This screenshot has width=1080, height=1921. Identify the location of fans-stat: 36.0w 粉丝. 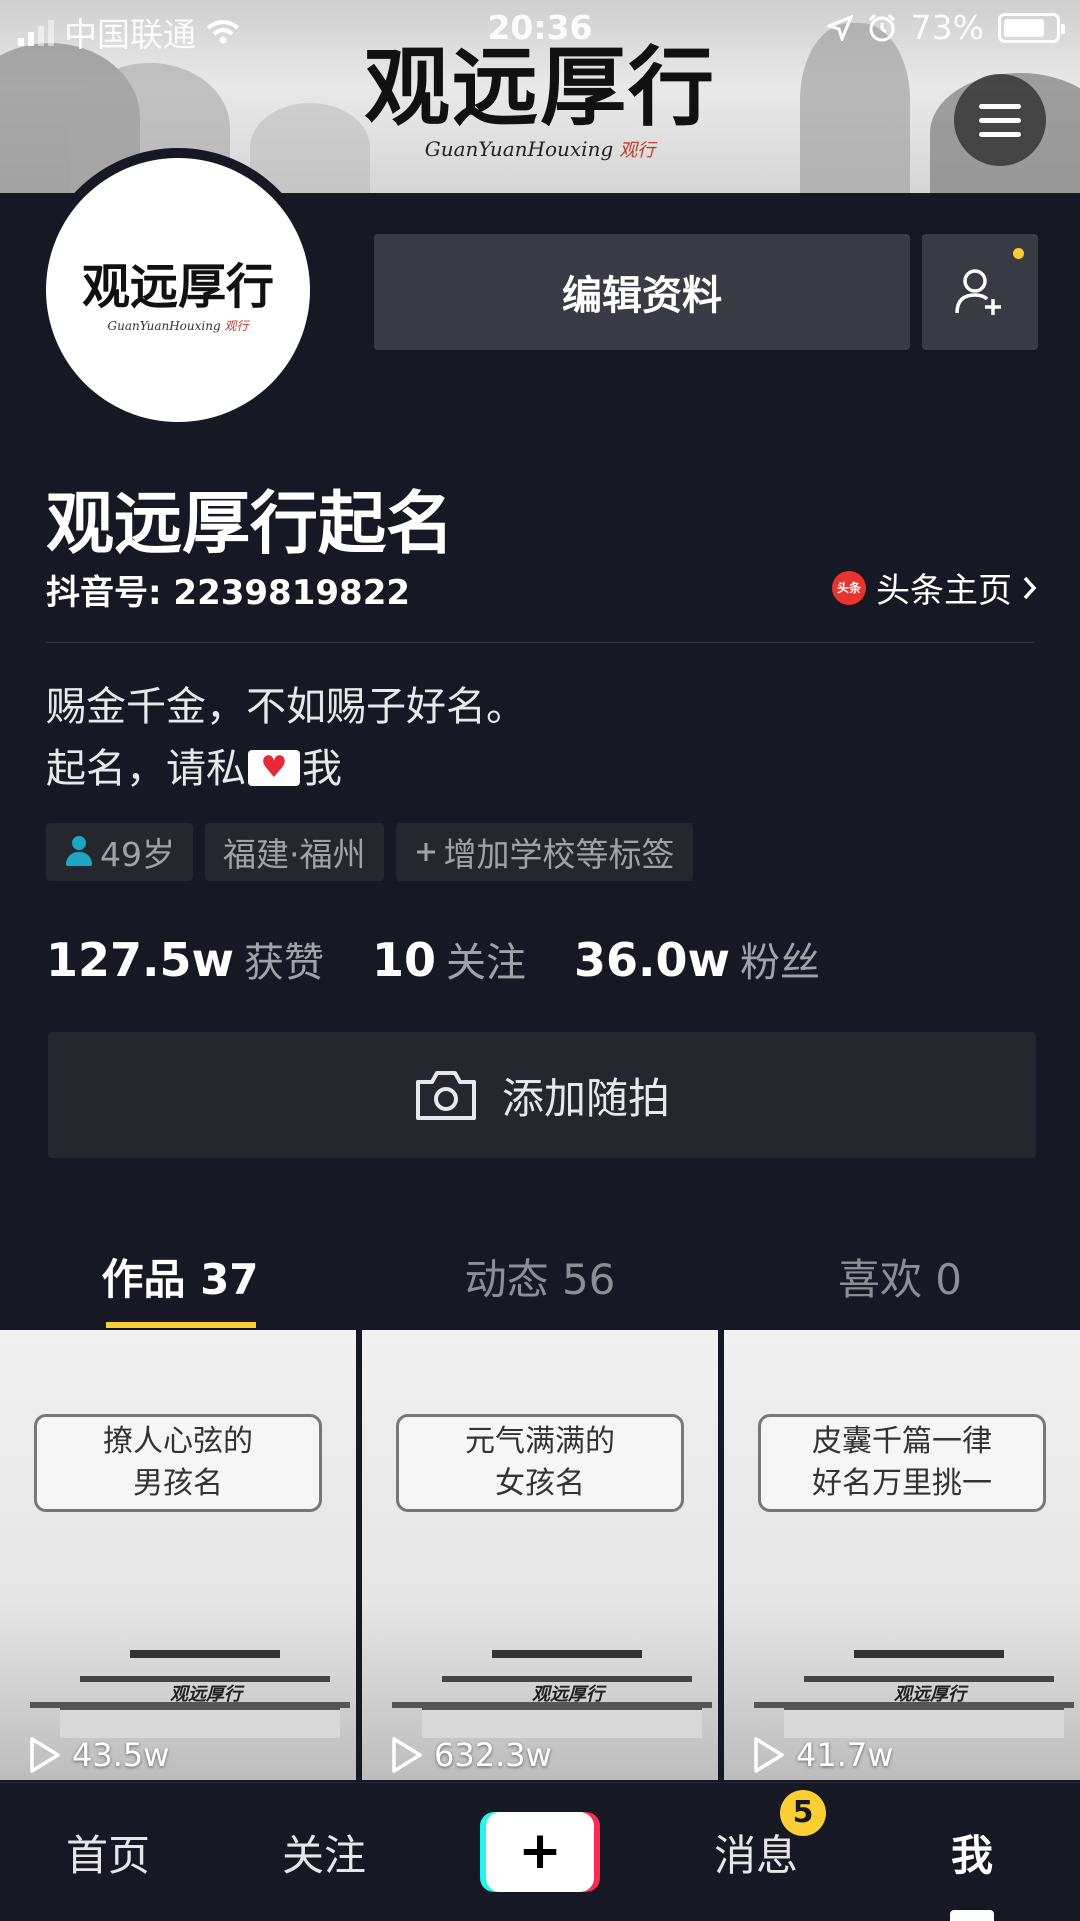
(697, 959).